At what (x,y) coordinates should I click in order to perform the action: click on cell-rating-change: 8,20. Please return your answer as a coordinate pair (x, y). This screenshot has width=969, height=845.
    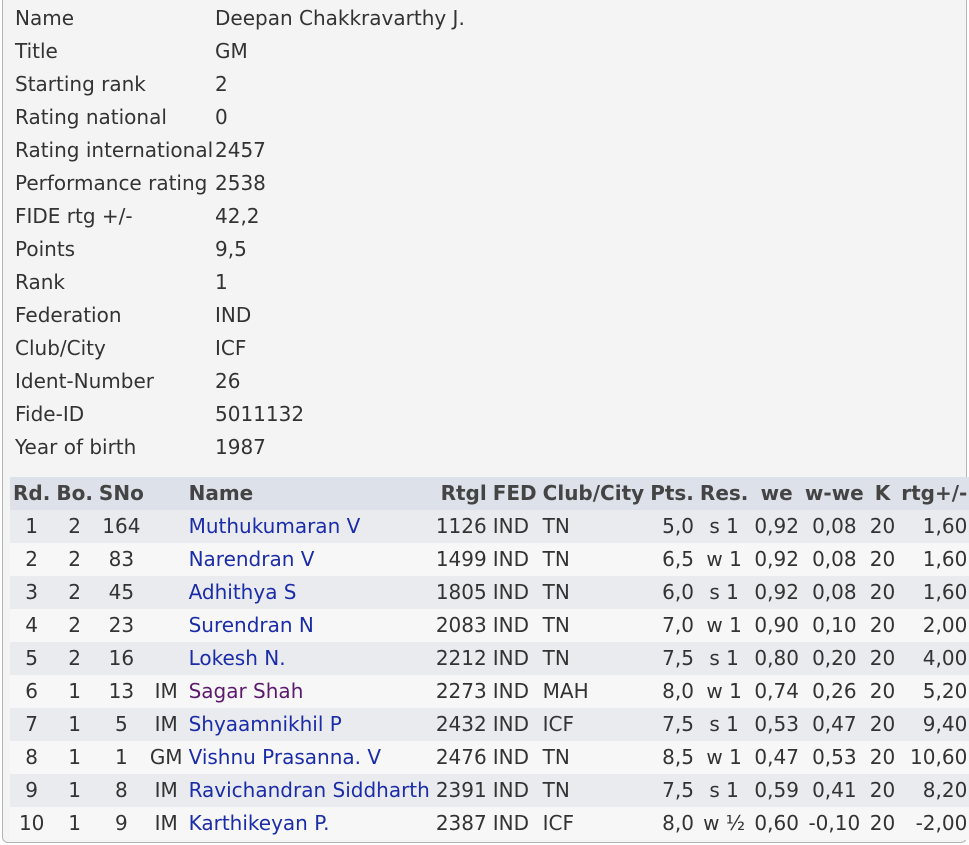
    Looking at the image, I should click on (933, 790).